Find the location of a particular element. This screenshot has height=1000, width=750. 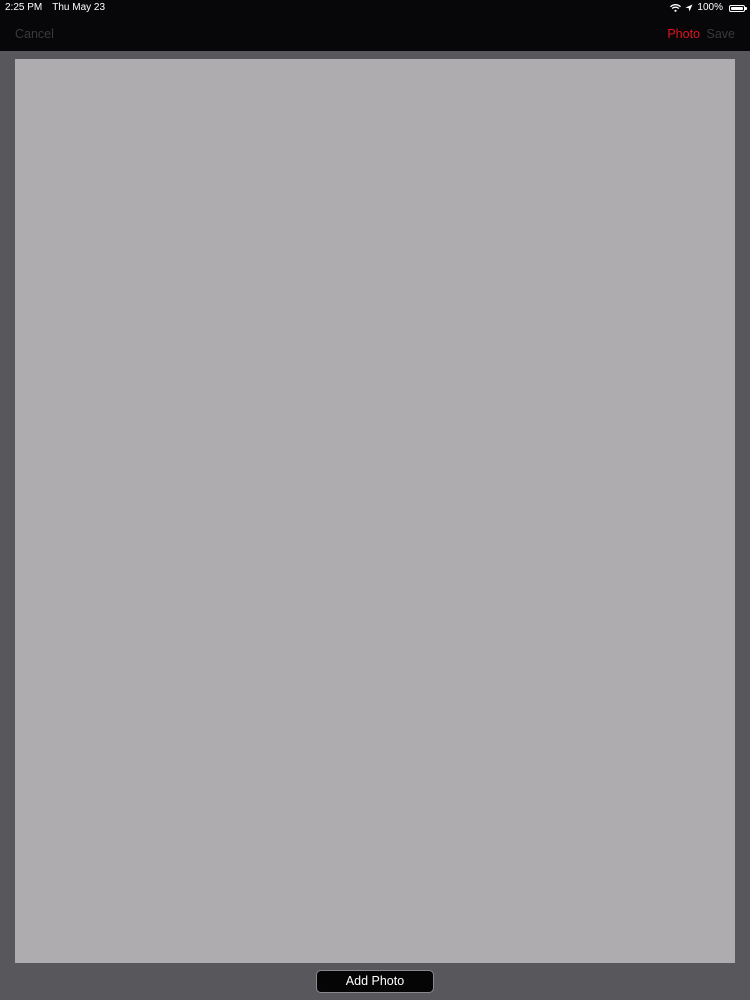

battery-percent: 100% is located at coordinates (710, 7).